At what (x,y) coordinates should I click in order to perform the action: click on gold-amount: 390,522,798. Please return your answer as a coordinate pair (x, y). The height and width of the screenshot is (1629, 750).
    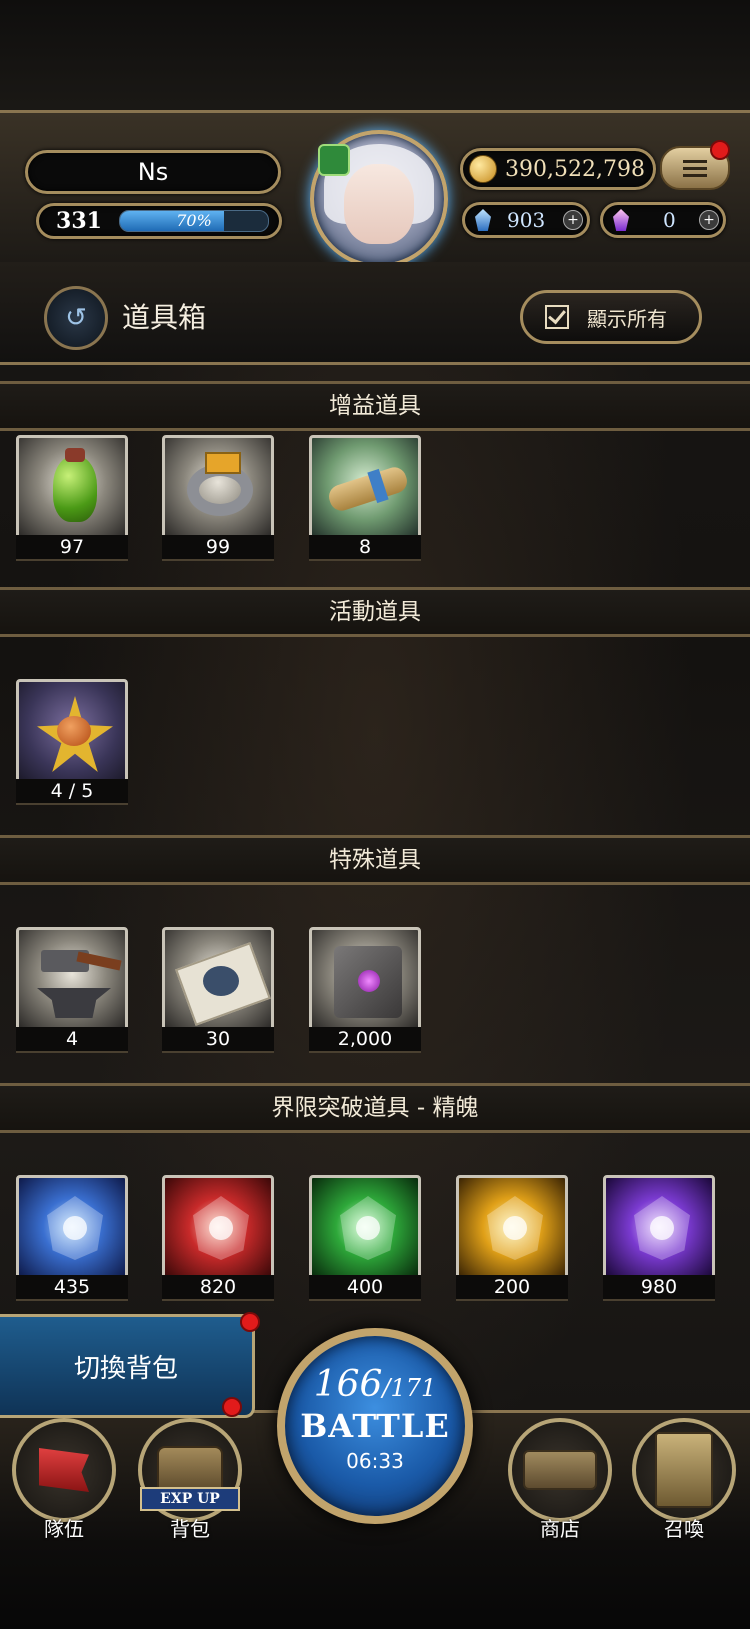
    Looking at the image, I should click on (575, 169).